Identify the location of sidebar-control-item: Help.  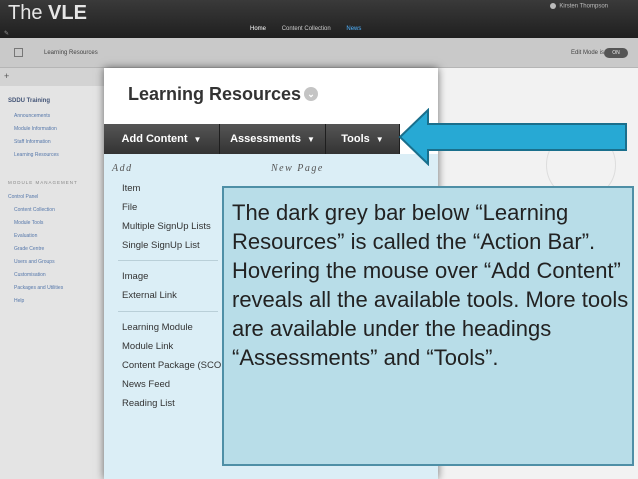
(19, 301).